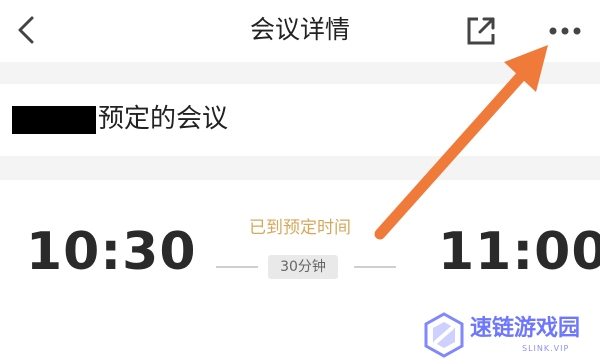  I want to click on duration-line-right, so click(375, 267).